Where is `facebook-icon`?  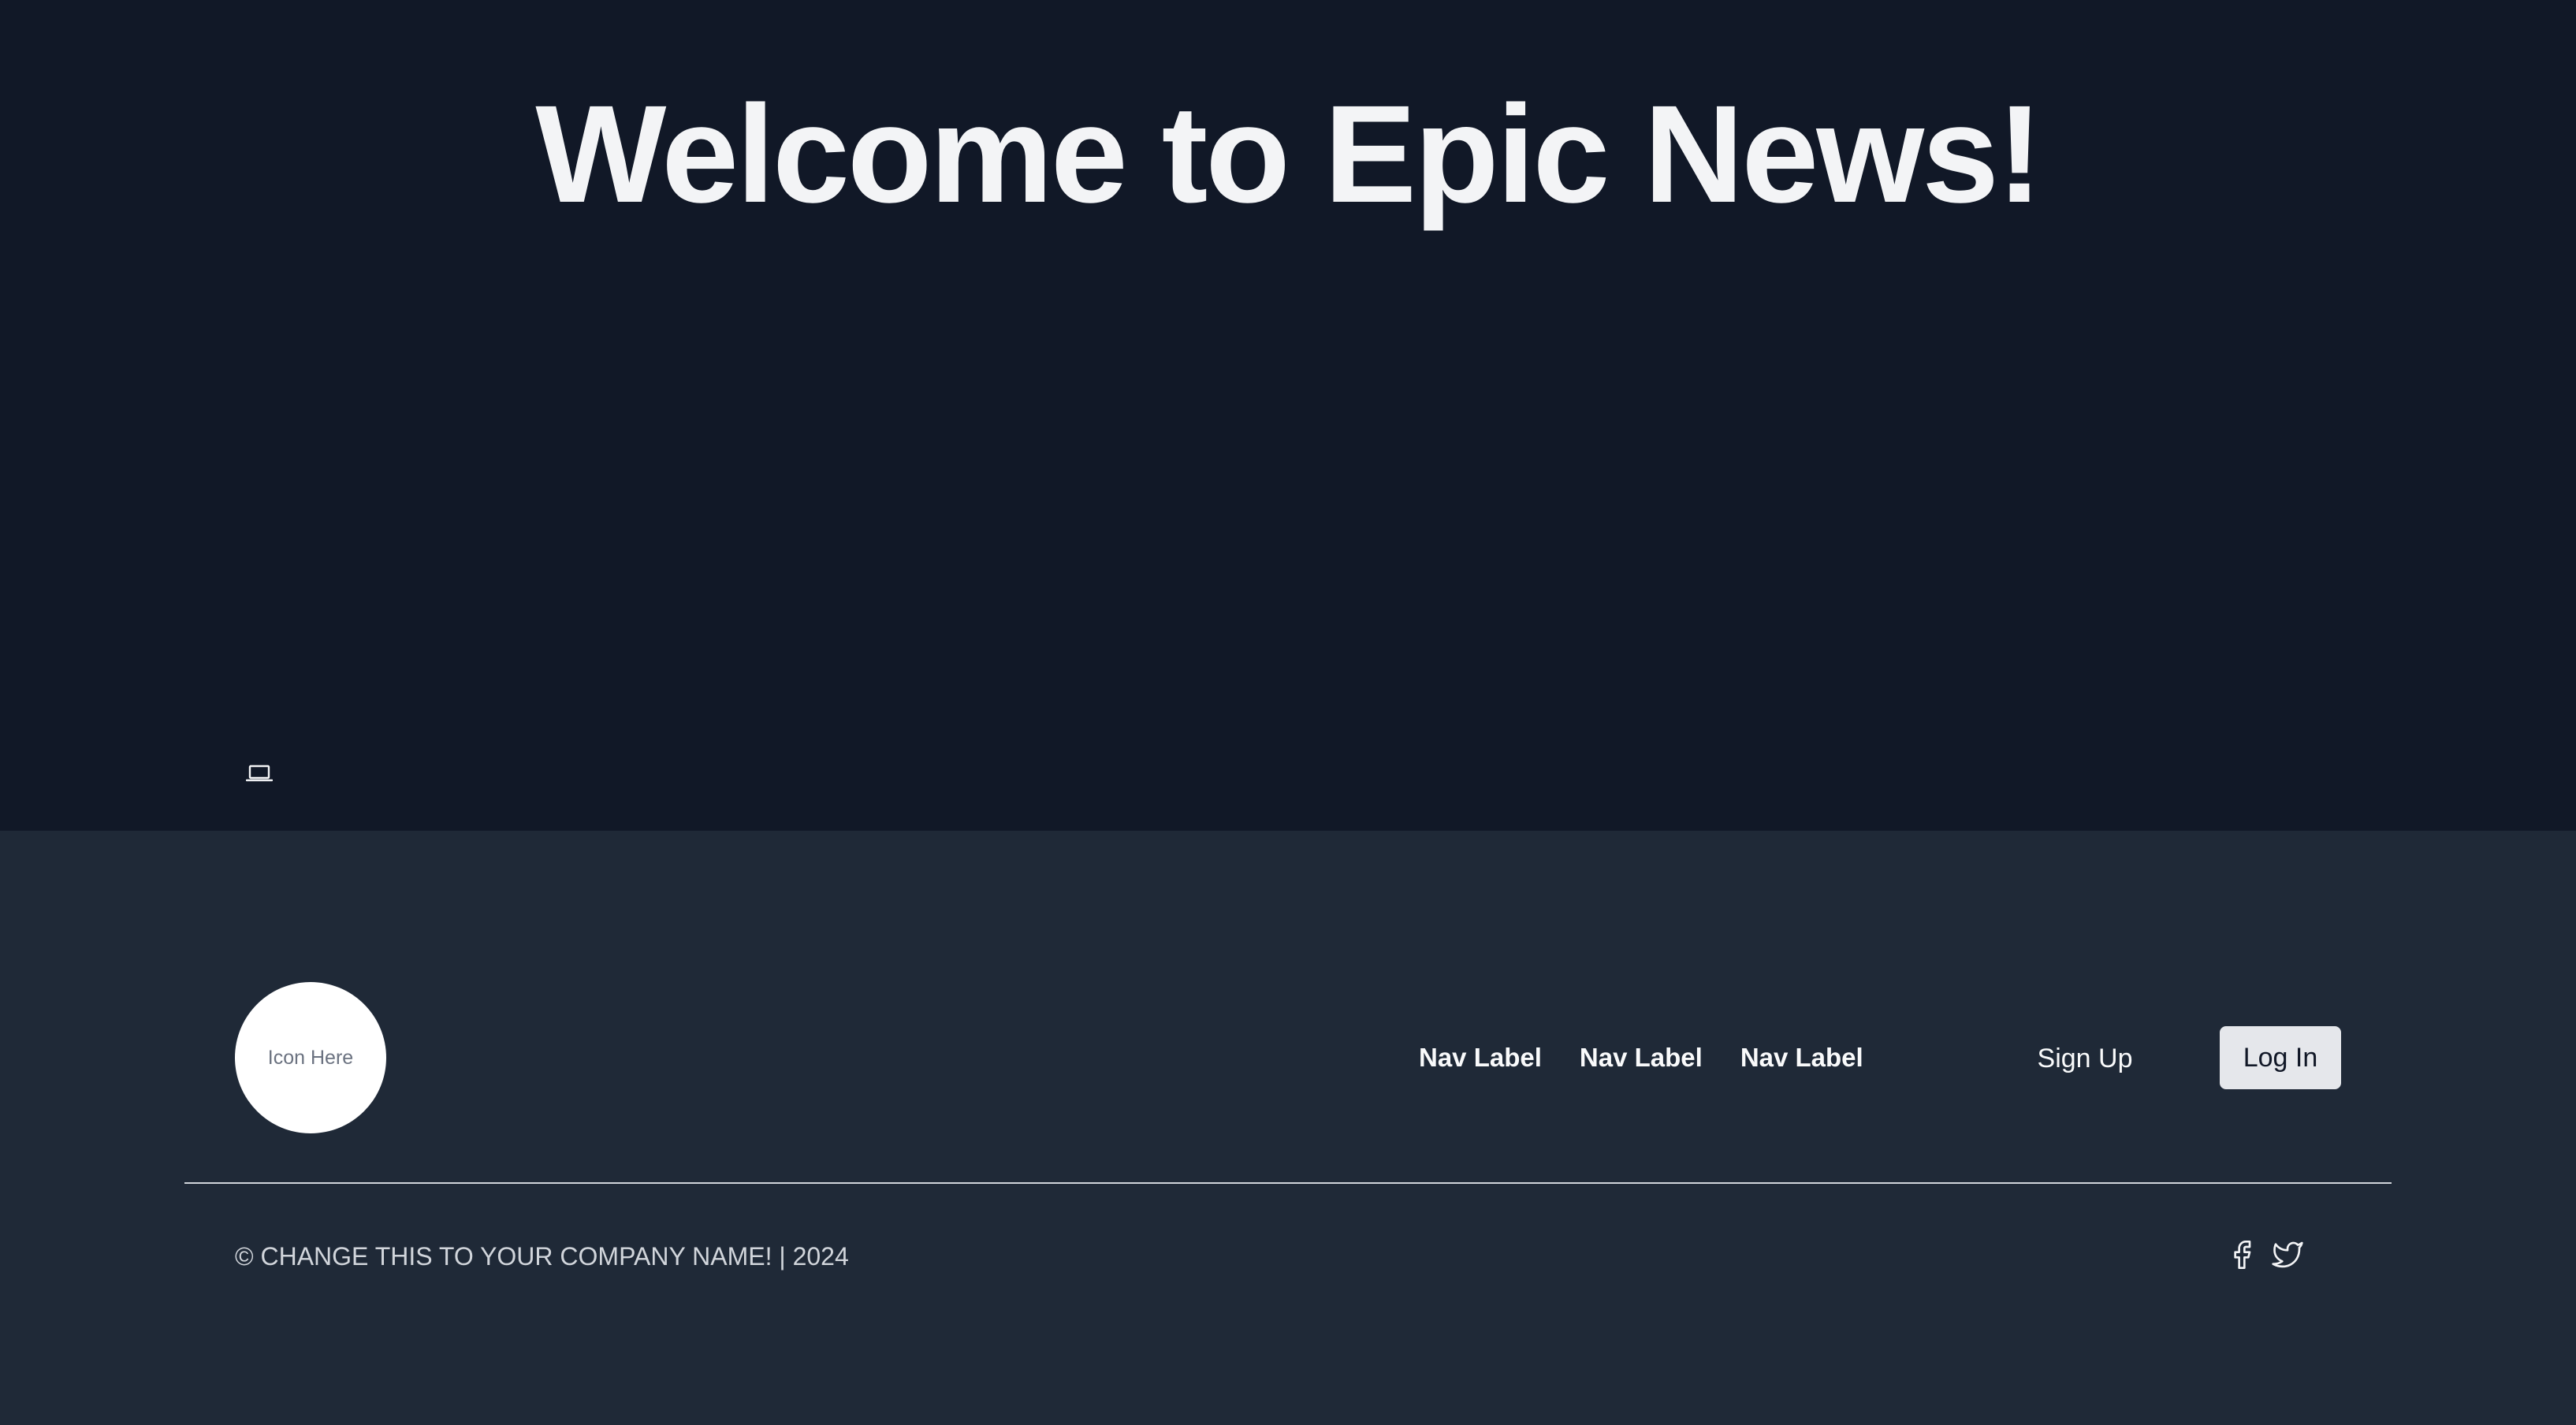 facebook-icon is located at coordinates (2242, 1255).